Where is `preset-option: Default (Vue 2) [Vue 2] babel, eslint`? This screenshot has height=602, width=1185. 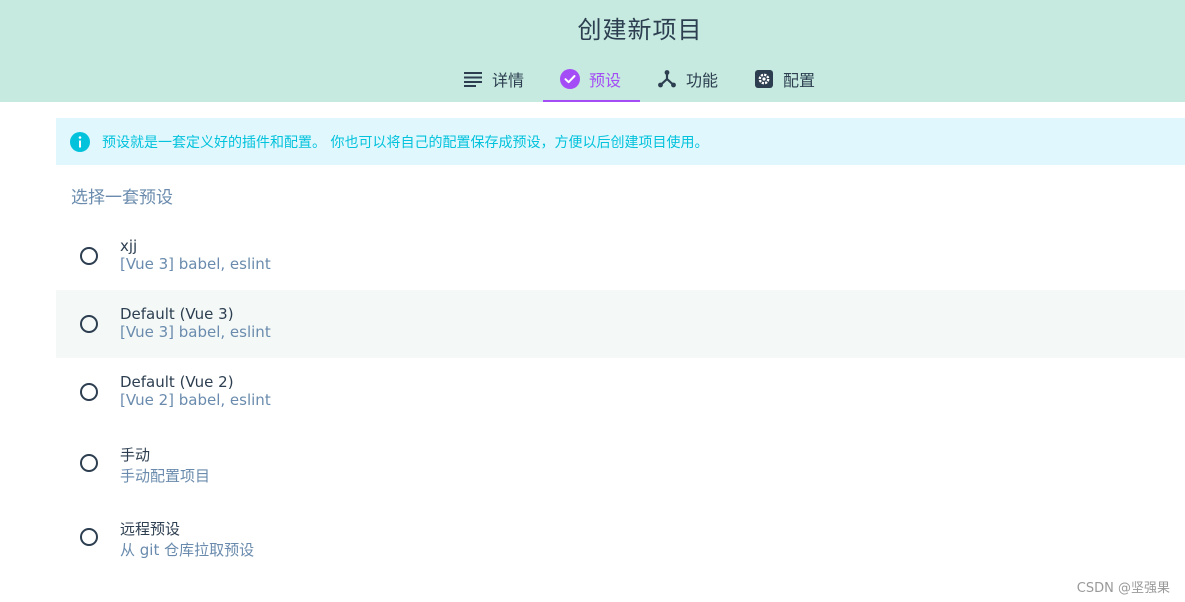 preset-option: Default (Vue 2) [Vue 2] babel, eslint is located at coordinates (620, 392).